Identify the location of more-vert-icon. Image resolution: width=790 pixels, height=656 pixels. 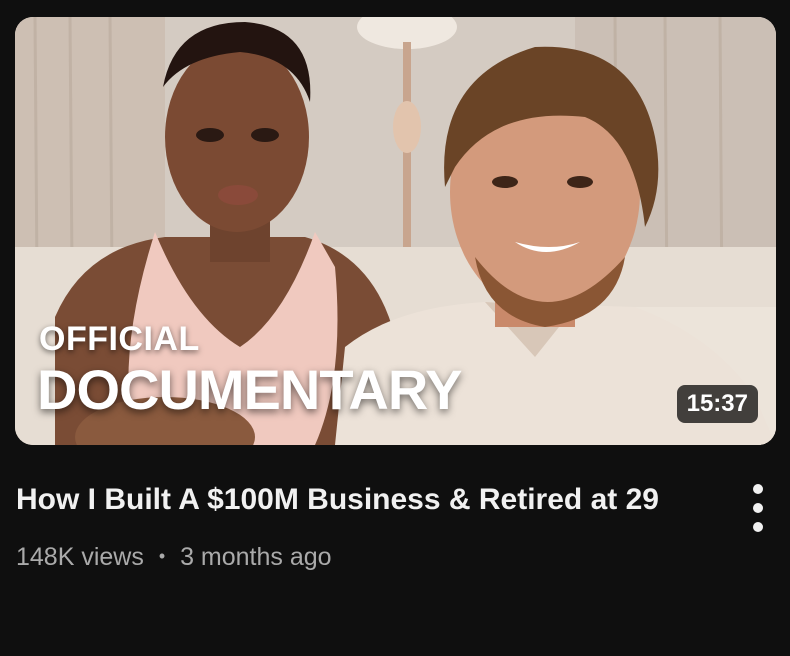
(758, 508).